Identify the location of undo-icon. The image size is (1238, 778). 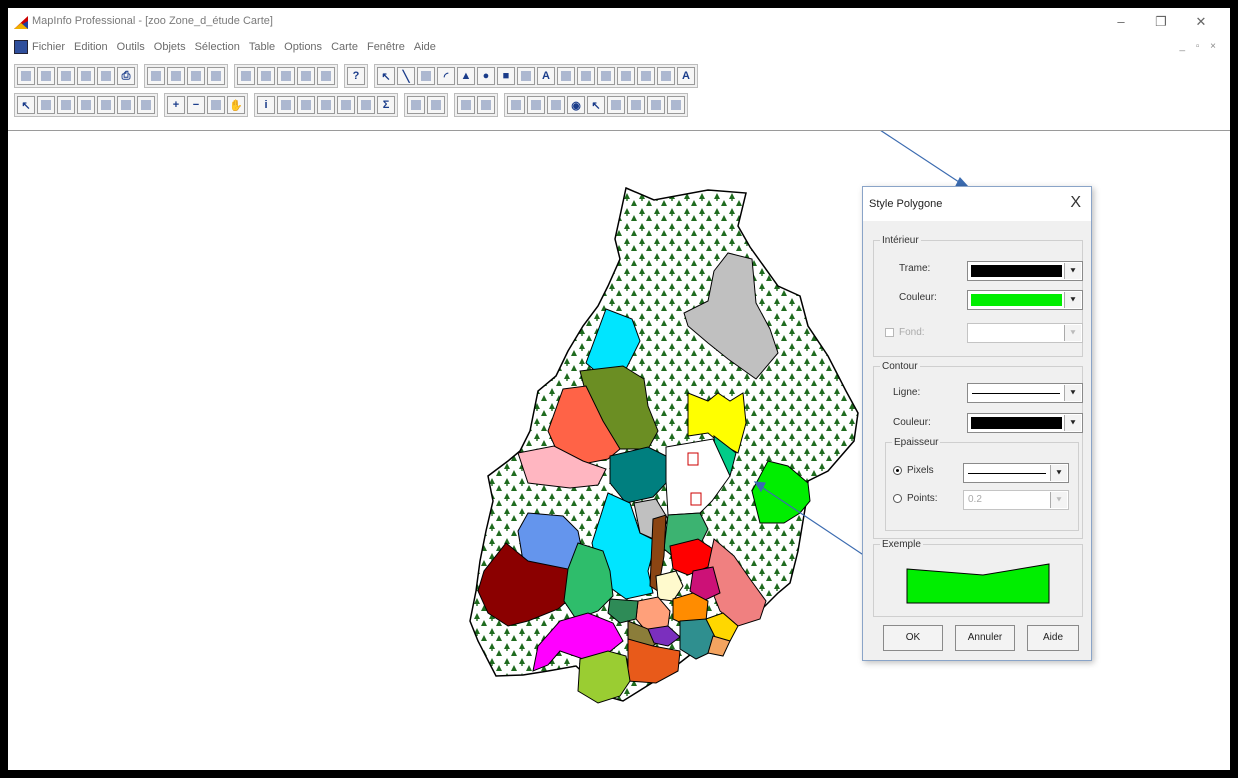
(216, 76).